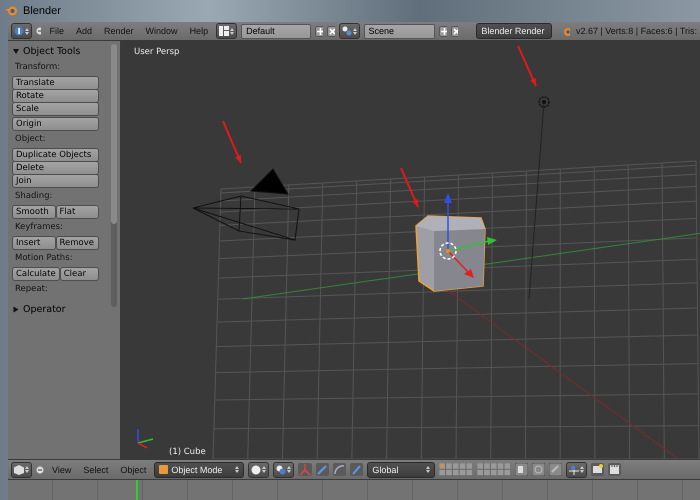  Describe the element at coordinates (34, 212) in the screenshot. I see `tool-button: Smooth` at that location.